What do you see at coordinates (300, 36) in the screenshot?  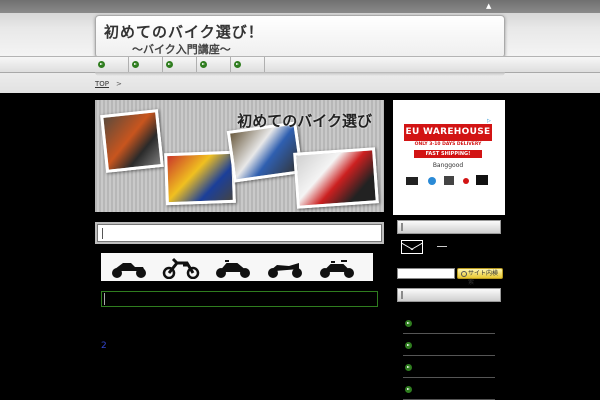 I see `site-title-box: 初めてのバイク選び！ ～バイク入門講座～` at bounding box center [300, 36].